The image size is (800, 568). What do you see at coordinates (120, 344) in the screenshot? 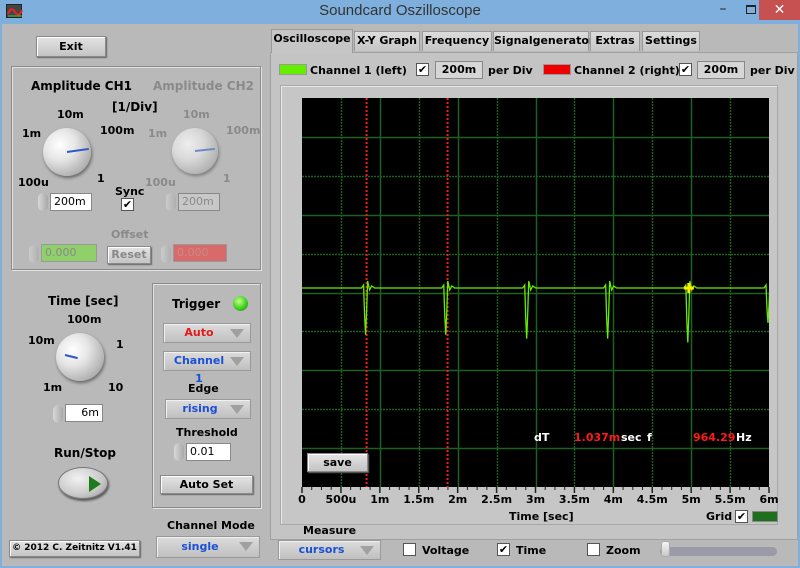
I see `time-scale-1: 1` at bounding box center [120, 344].